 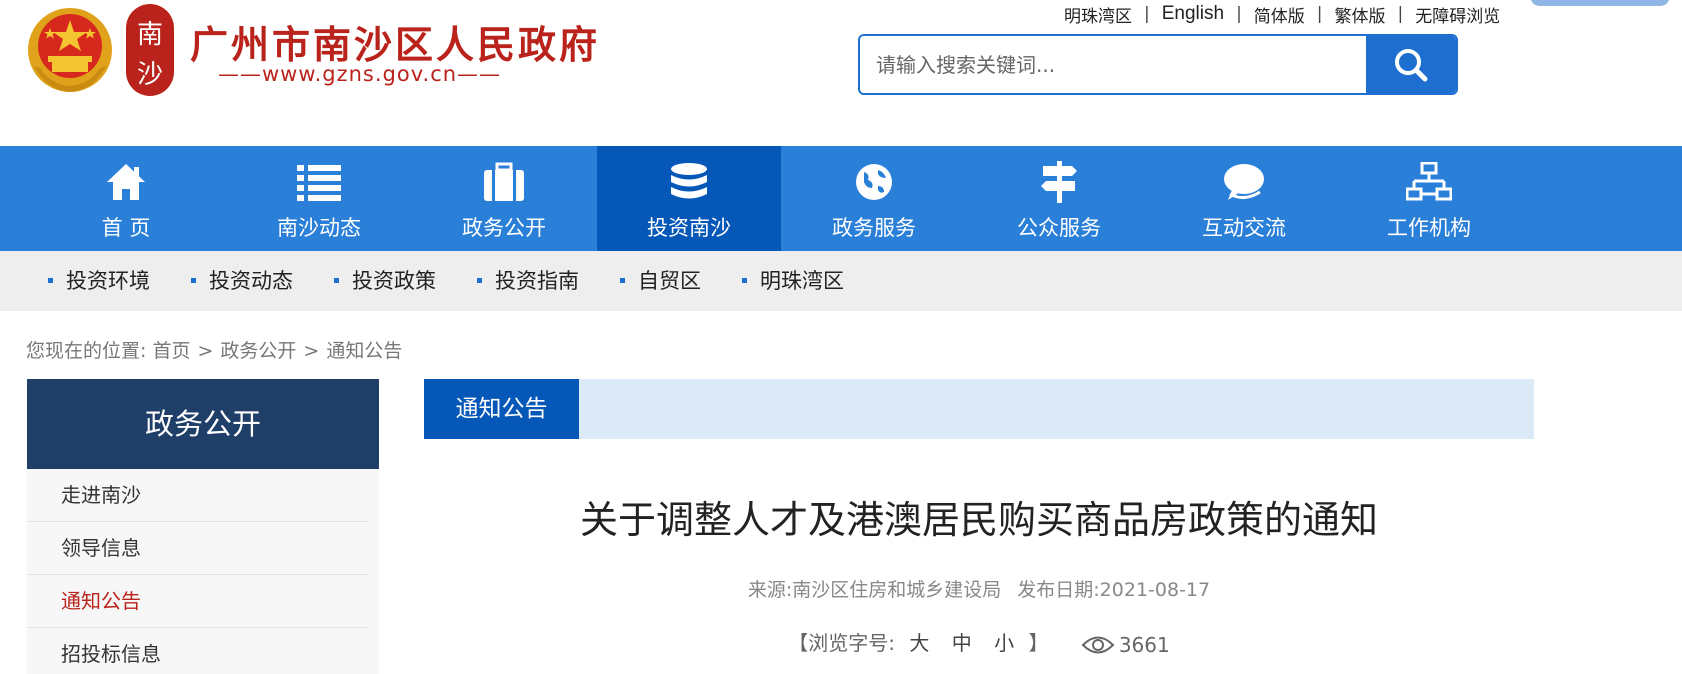 I want to click on font-size-small-button: 小, so click(x=1004, y=643).